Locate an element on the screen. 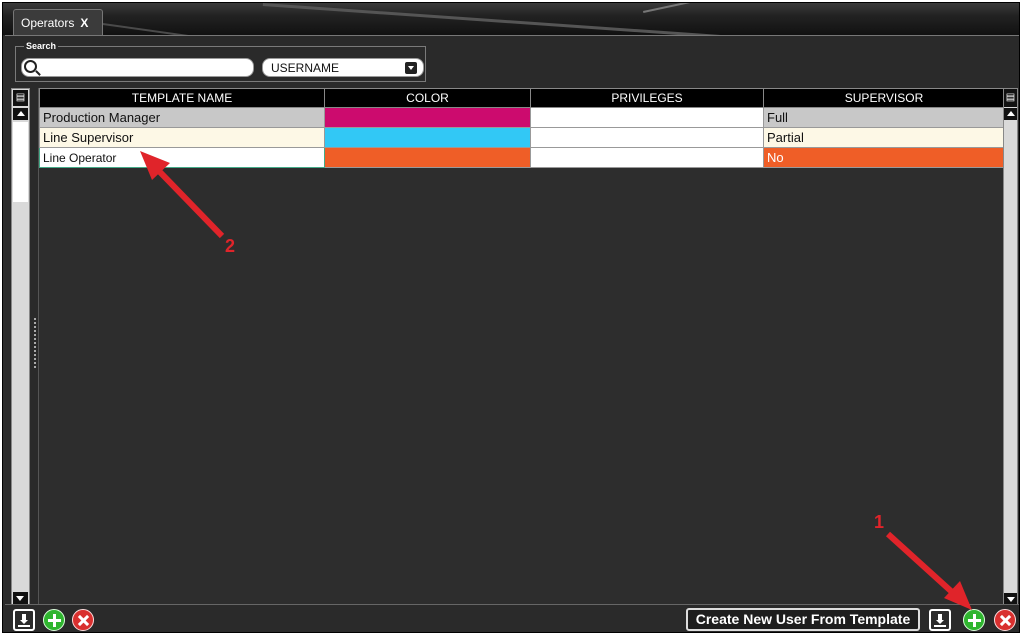 This screenshot has height=637, width=1024. template-name-cell: Production Manager is located at coordinates (182, 117).